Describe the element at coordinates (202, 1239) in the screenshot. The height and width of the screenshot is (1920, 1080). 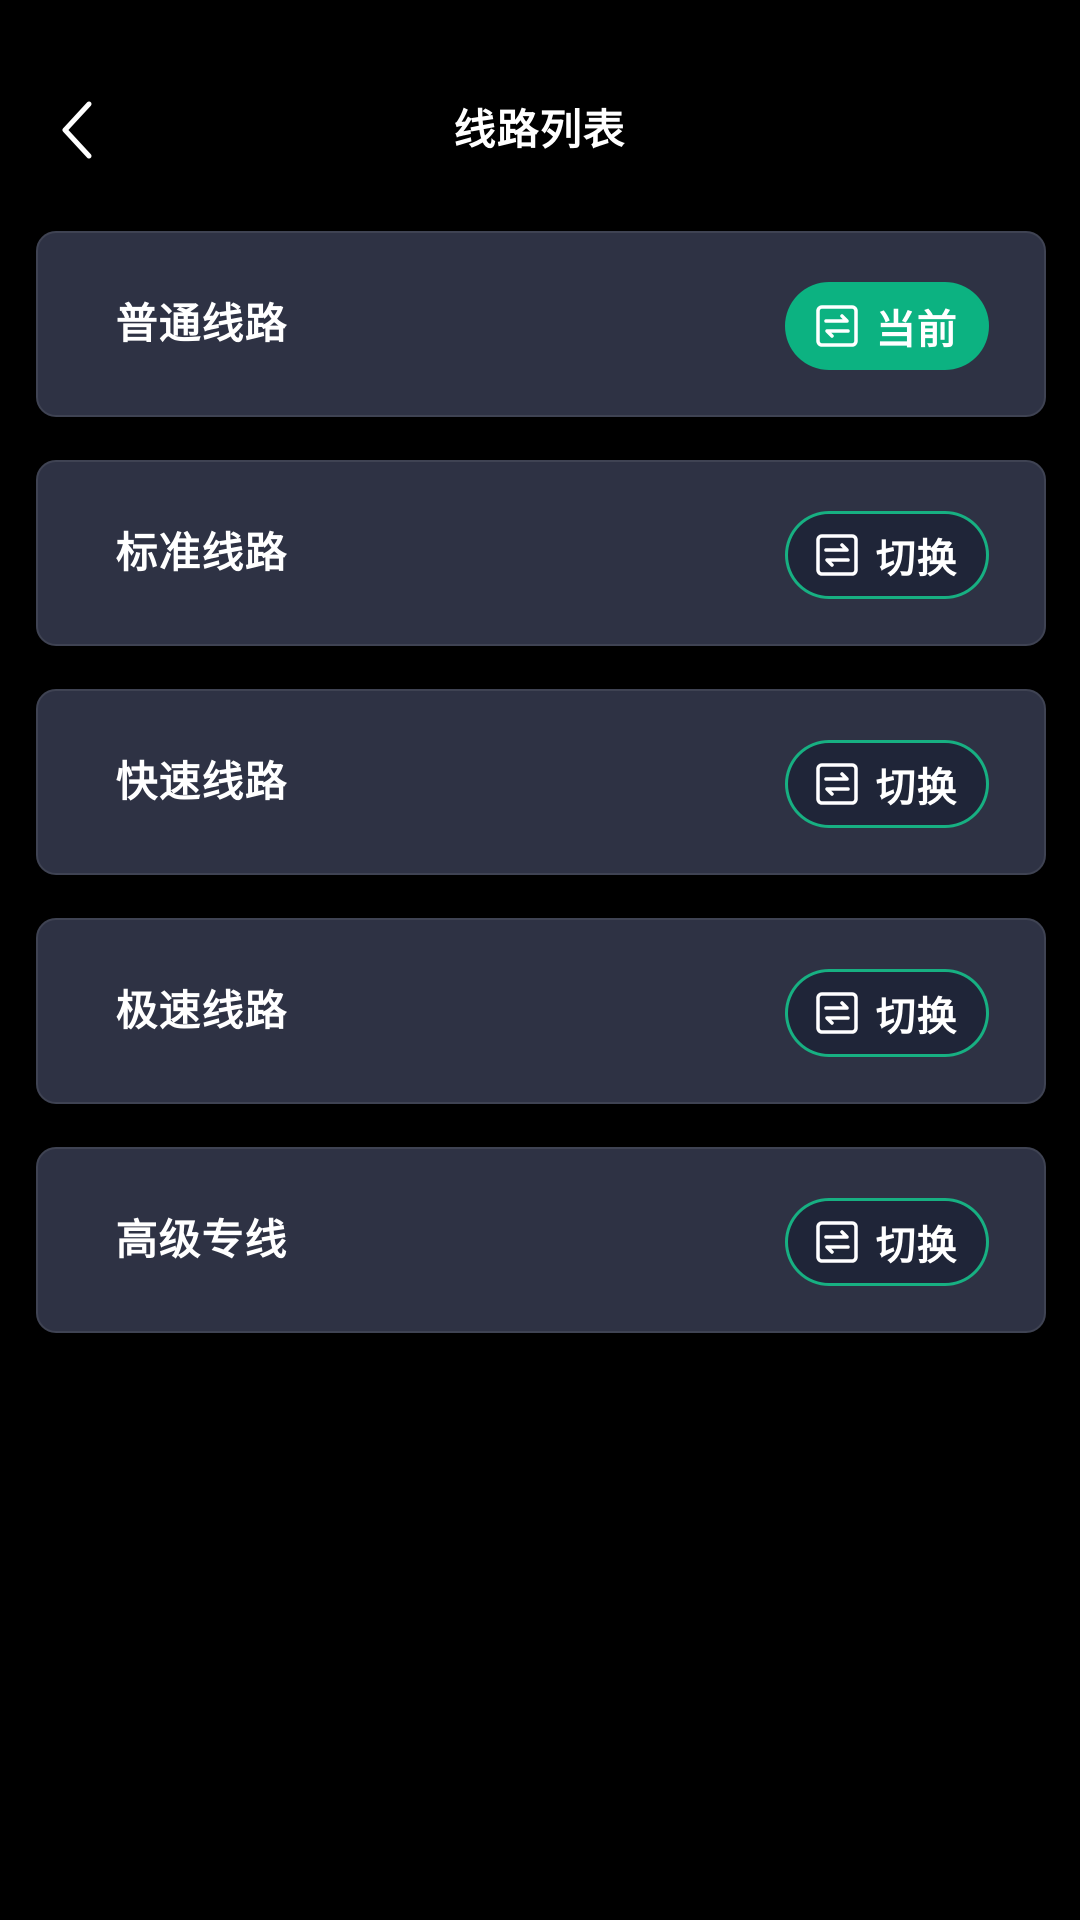
I see `route-name: 高级专线` at that location.